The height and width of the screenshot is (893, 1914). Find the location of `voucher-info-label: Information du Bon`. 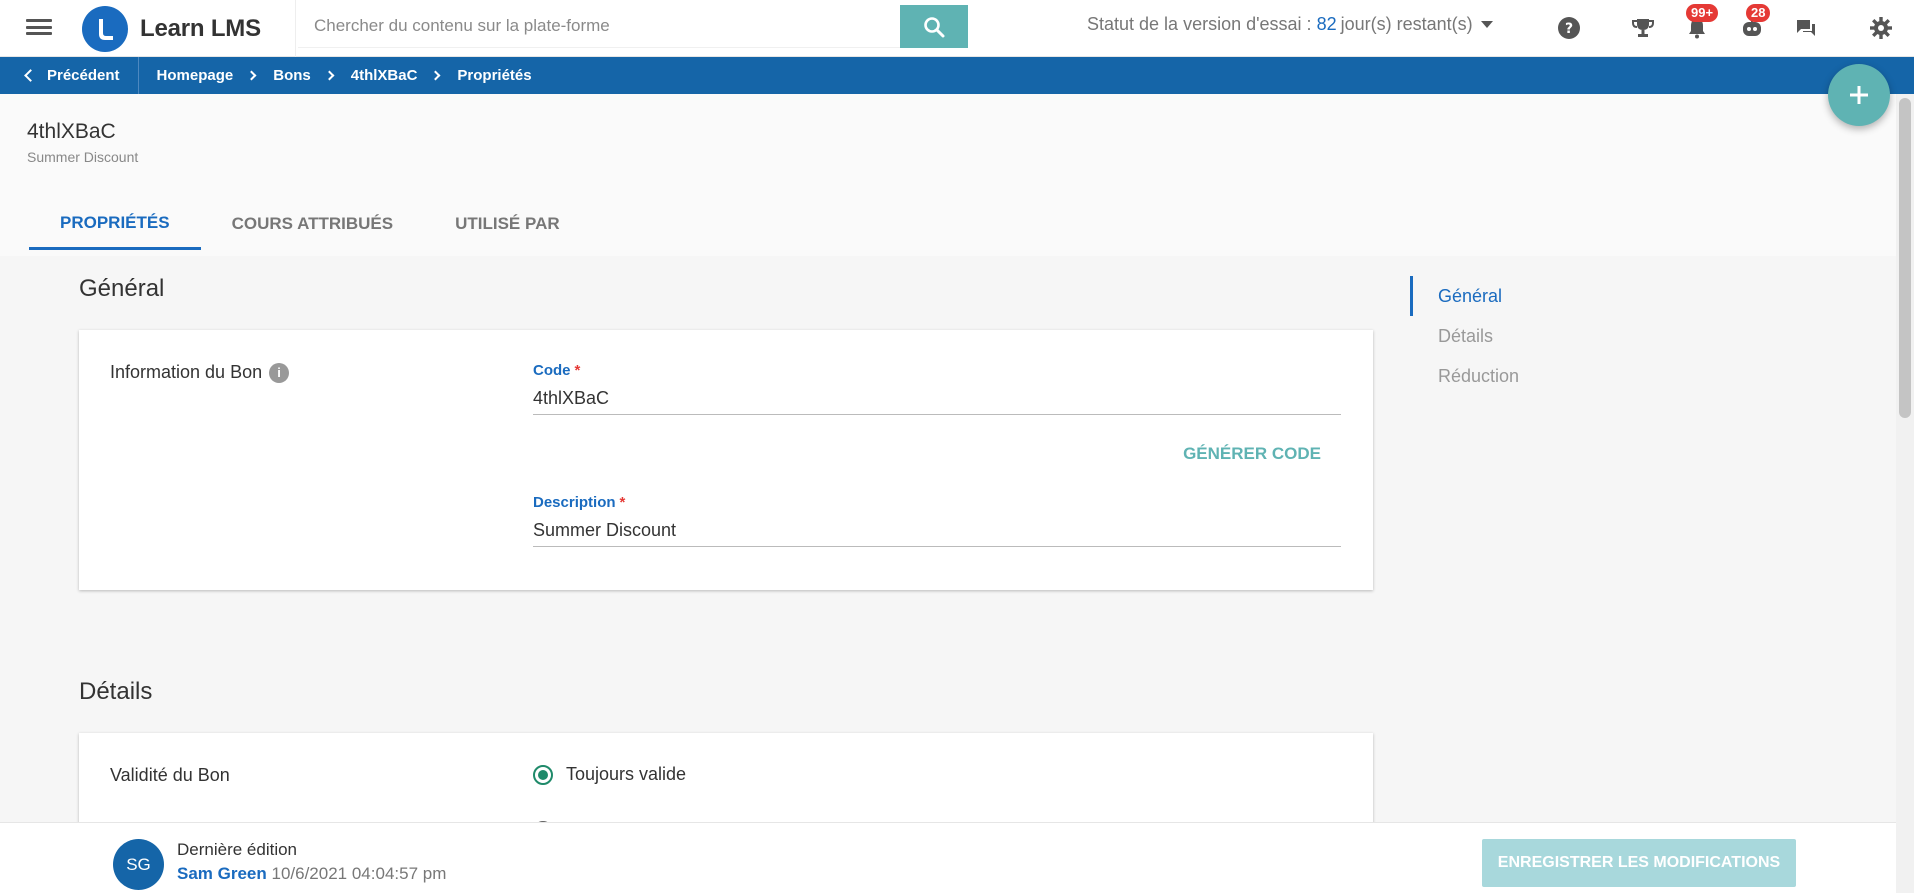

voucher-info-label: Information du Bon is located at coordinates (186, 372).